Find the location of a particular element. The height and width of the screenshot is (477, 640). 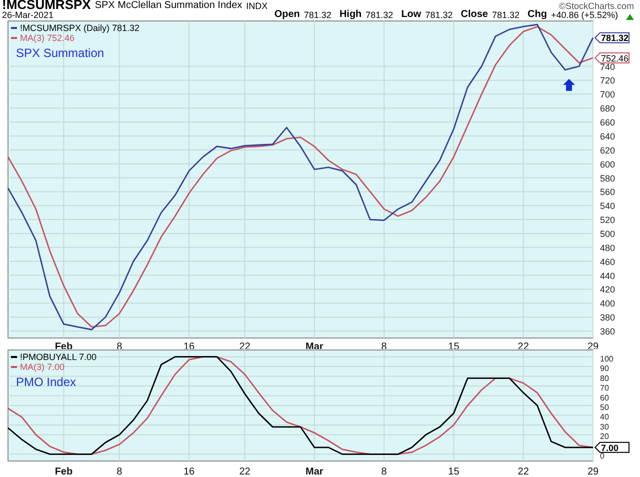

legend-item: MA(3) 7.00 is located at coordinates (38, 367).